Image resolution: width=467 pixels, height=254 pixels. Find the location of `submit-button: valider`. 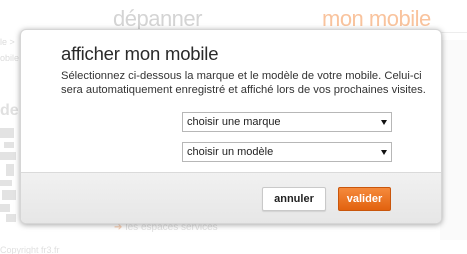

submit-button: valider is located at coordinates (364, 199).